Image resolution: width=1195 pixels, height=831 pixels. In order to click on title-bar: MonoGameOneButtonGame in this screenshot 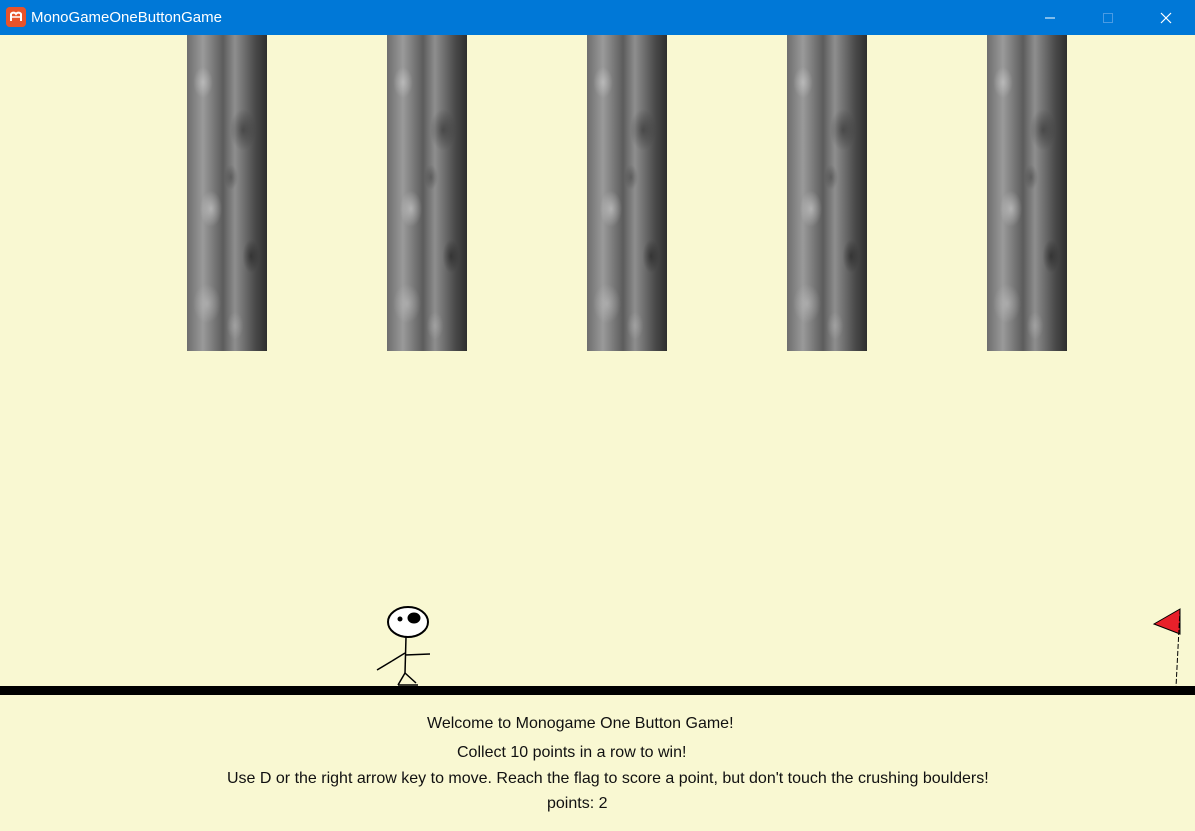, I will do `click(597, 17)`.